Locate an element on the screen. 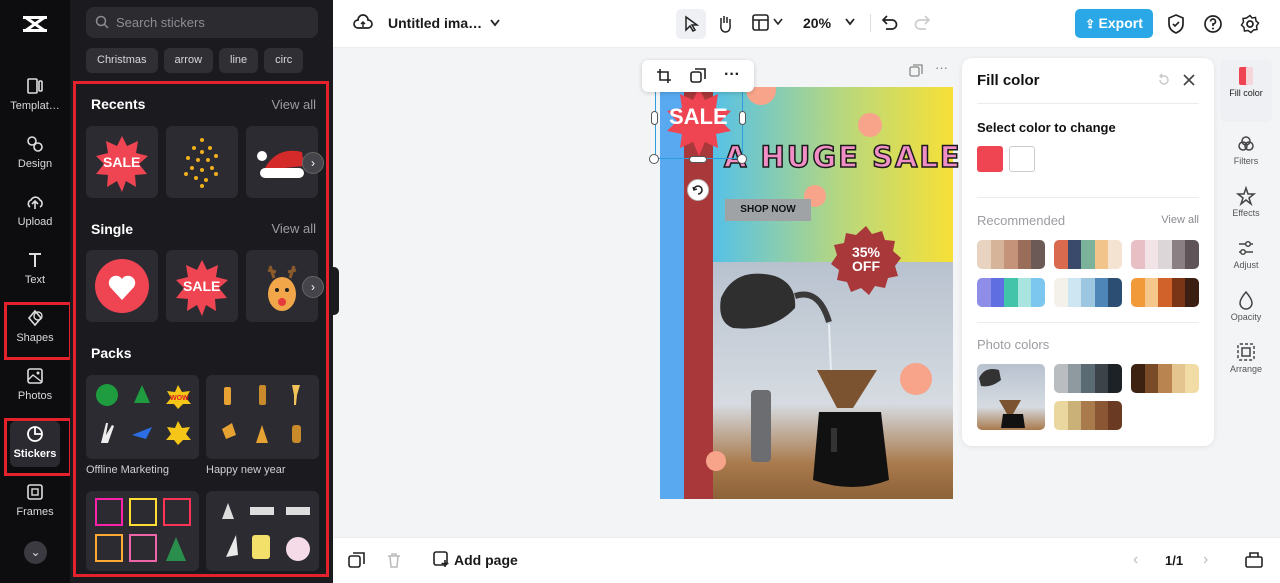  rail-fill-color: Fill color is located at coordinates (1246, 91).